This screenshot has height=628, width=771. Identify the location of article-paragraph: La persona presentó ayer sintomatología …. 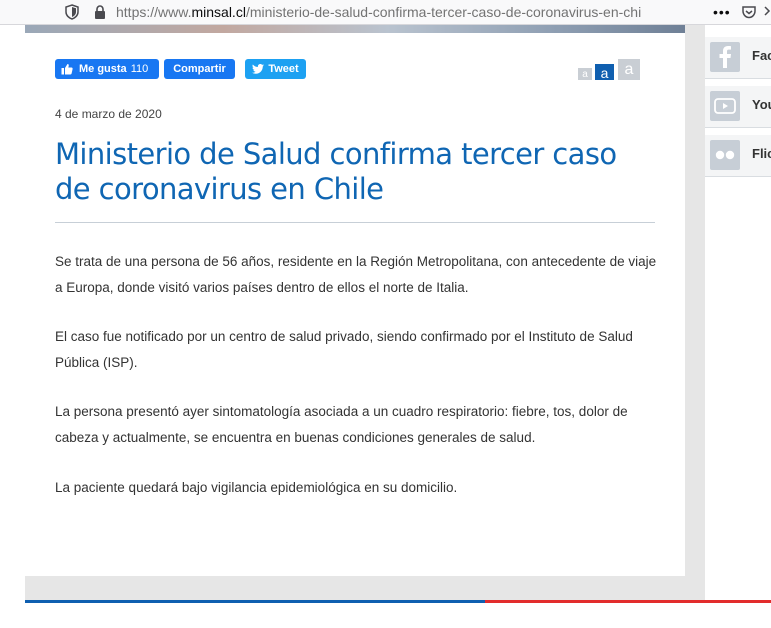
(341, 424).